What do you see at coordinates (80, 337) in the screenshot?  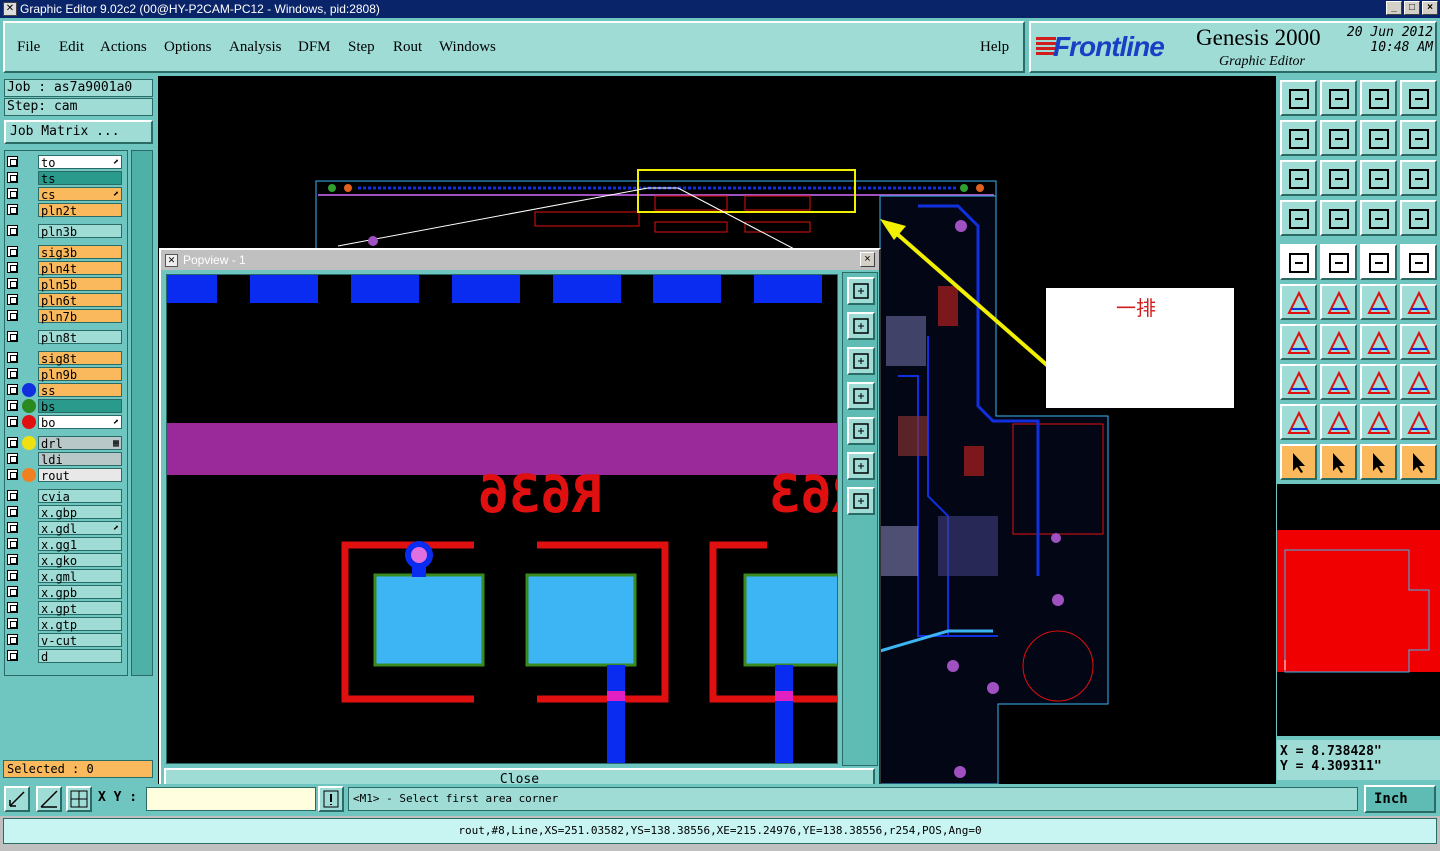 I see `layer-name: pln8t` at bounding box center [80, 337].